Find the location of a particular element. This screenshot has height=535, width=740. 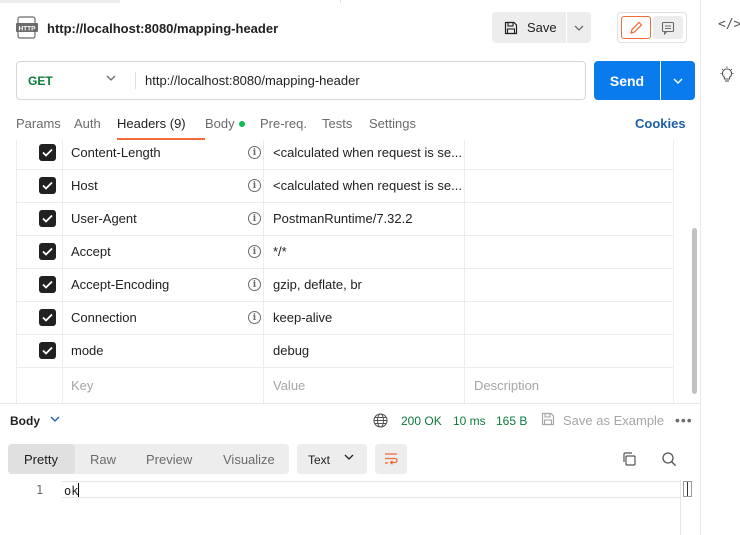

header-value: keep-alive is located at coordinates (302, 317).